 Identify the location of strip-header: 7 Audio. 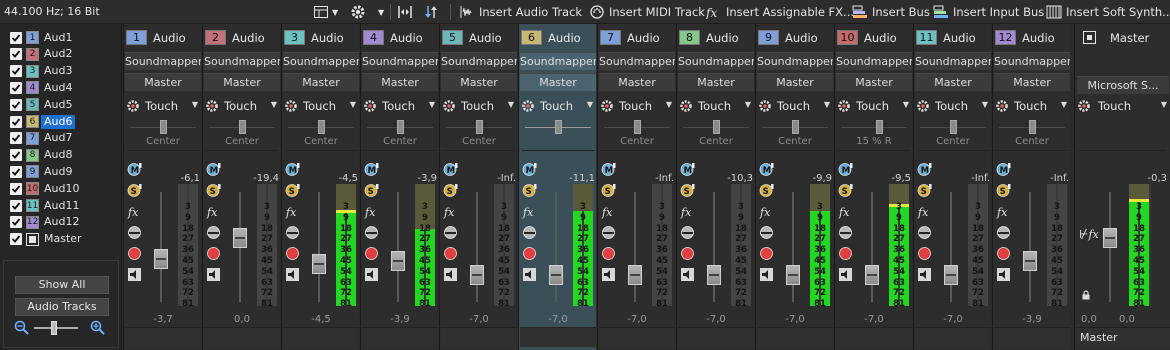
(637, 37).